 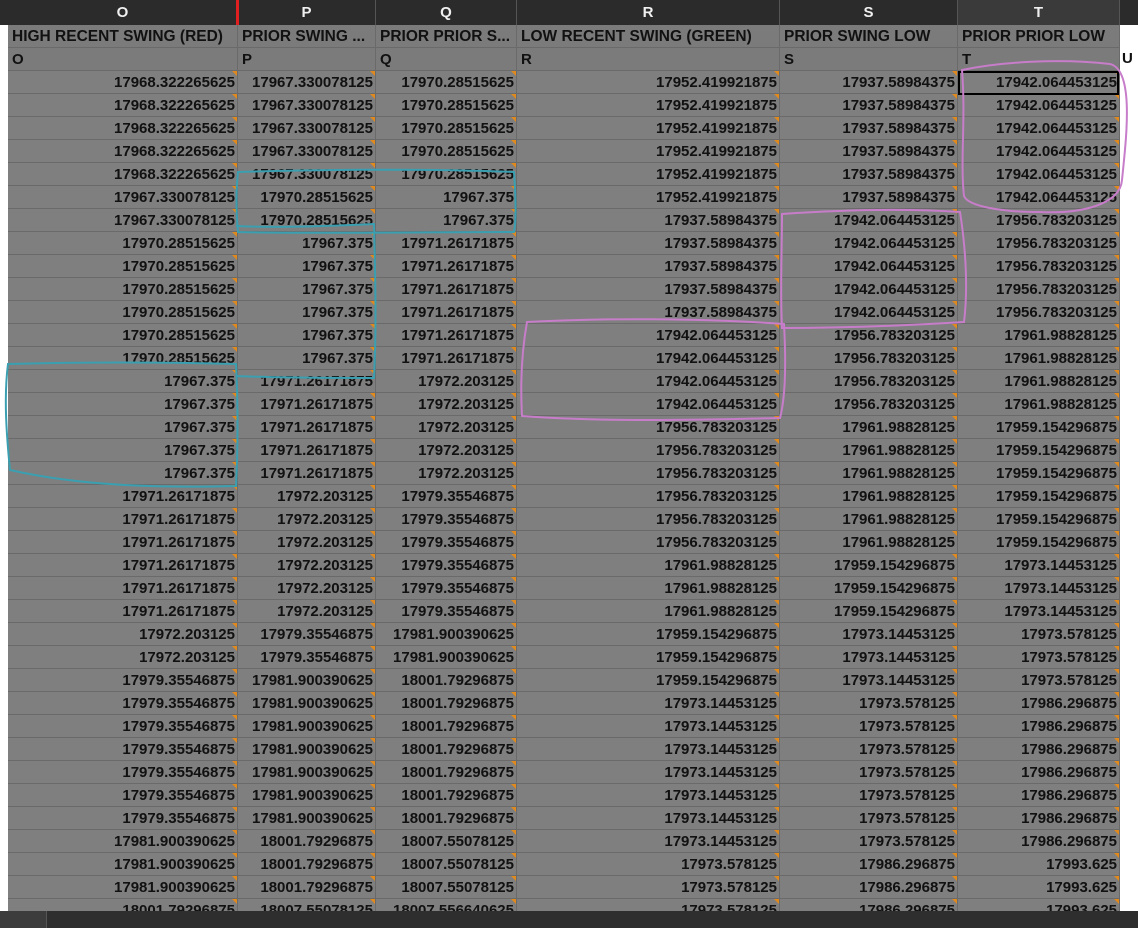 What do you see at coordinates (1039, 59) in the screenshot?
I see `cell: T` at bounding box center [1039, 59].